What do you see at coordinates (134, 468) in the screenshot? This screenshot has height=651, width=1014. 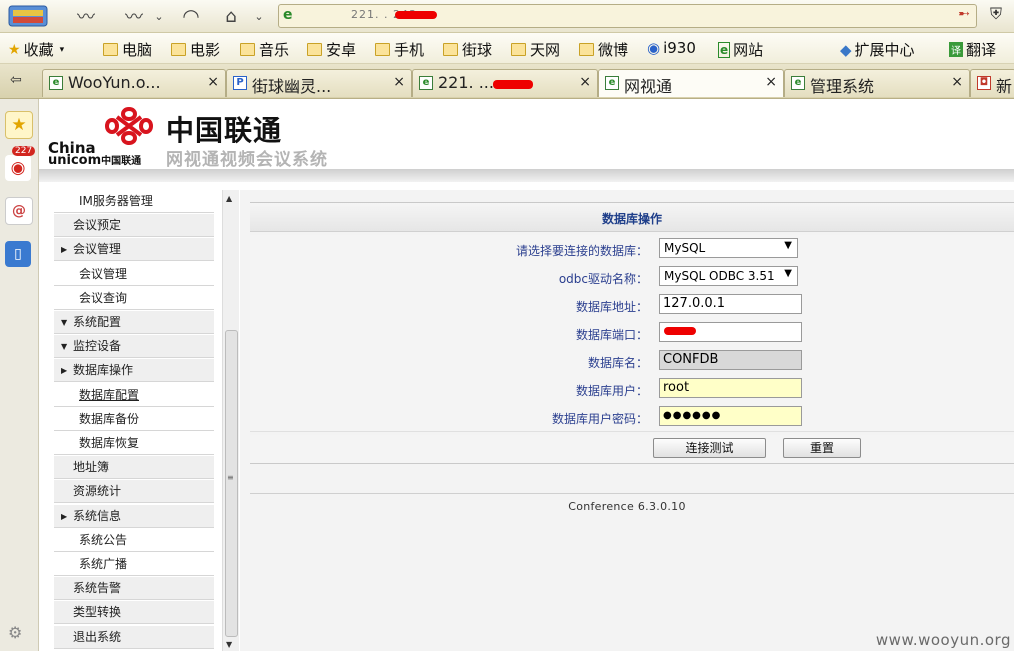 I see `nav-item: 地址簿` at bounding box center [134, 468].